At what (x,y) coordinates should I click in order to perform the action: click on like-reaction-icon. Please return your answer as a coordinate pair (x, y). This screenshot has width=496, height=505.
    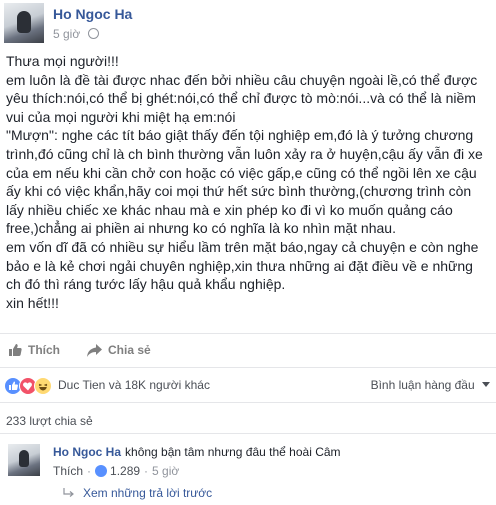
    Looking at the image, I should click on (101, 471).